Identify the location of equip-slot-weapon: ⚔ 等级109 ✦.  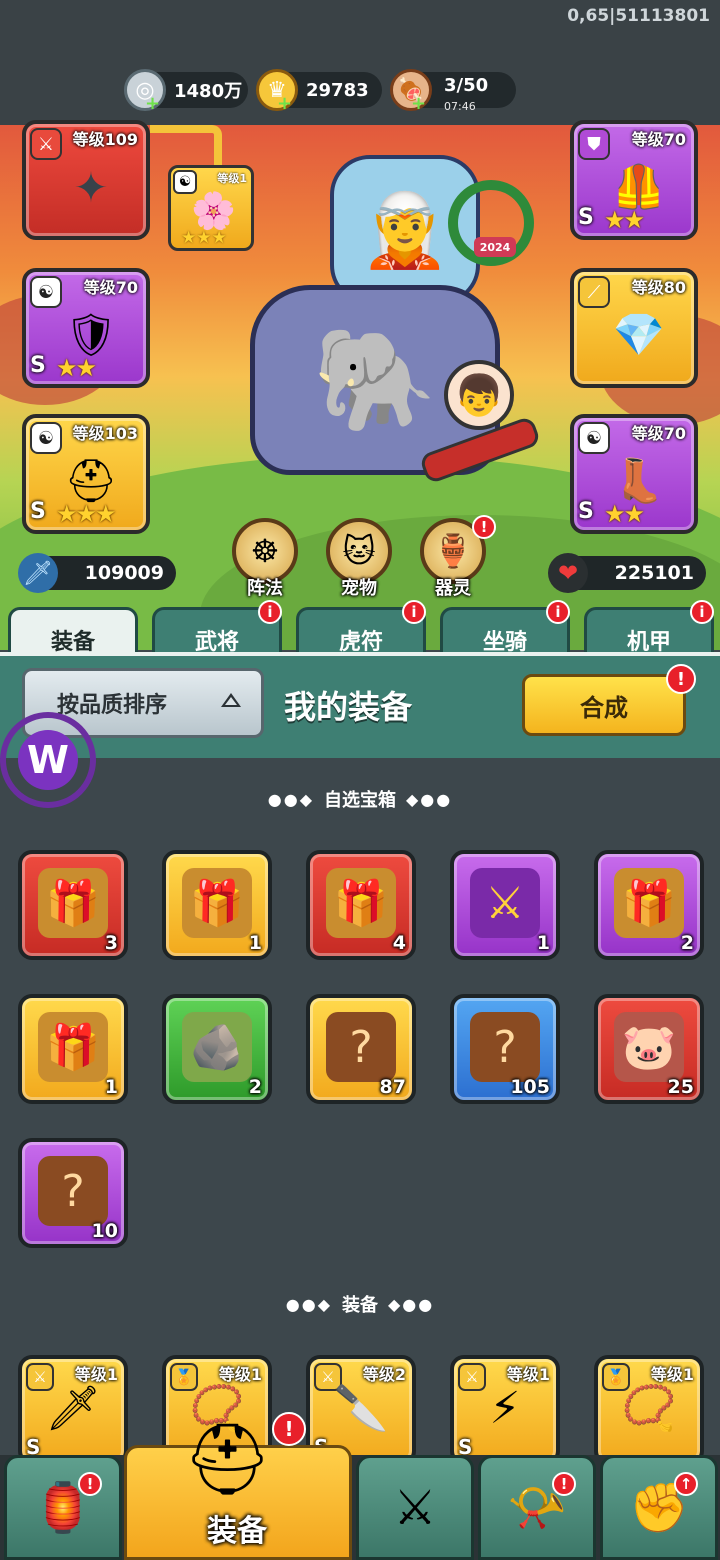
(86, 180).